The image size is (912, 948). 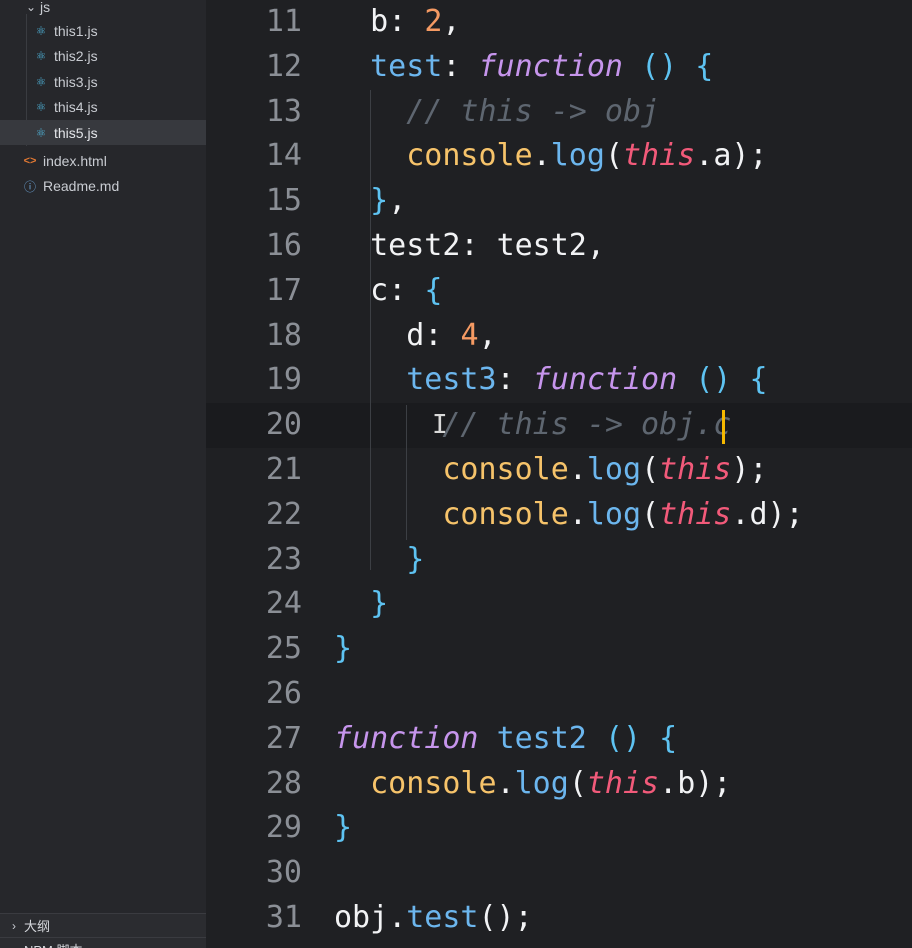 I want to click on code-token: );, so click(x=749, y=156).